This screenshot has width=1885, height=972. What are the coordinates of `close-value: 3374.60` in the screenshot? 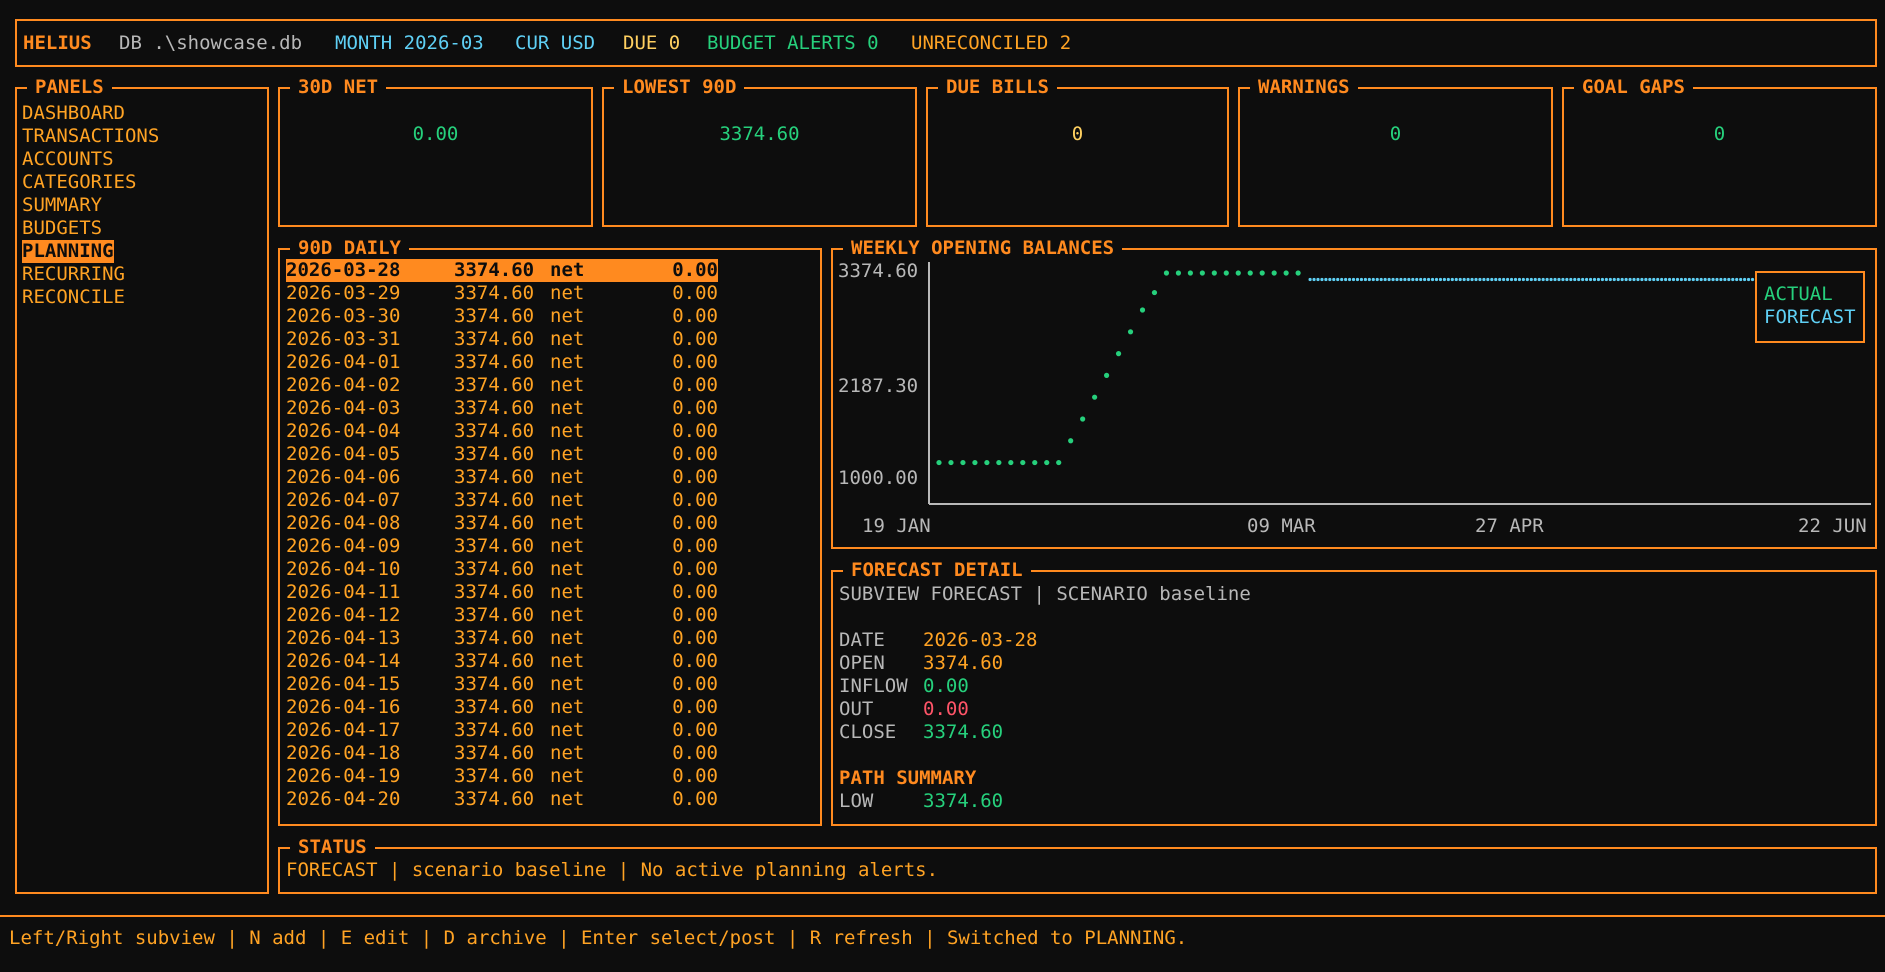 It's located at (963, 732).